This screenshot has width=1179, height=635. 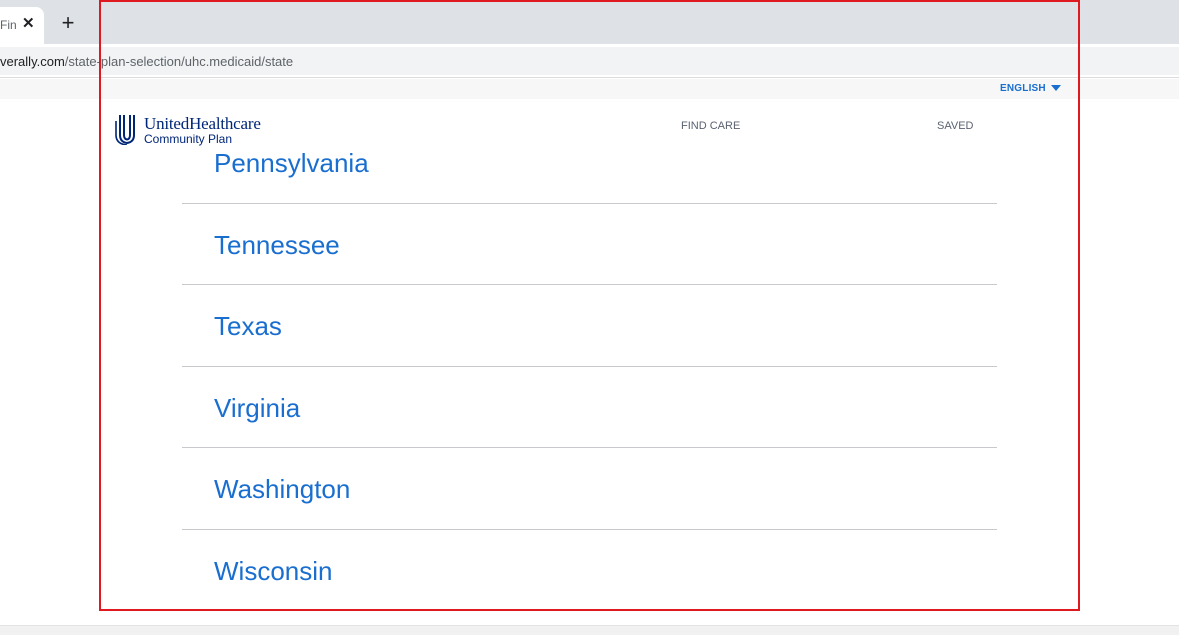 What do you see at coordinates (589, 89) in the screenshot?
I see `utility-bar: ENGLISH` at bounding box center [589, 89].